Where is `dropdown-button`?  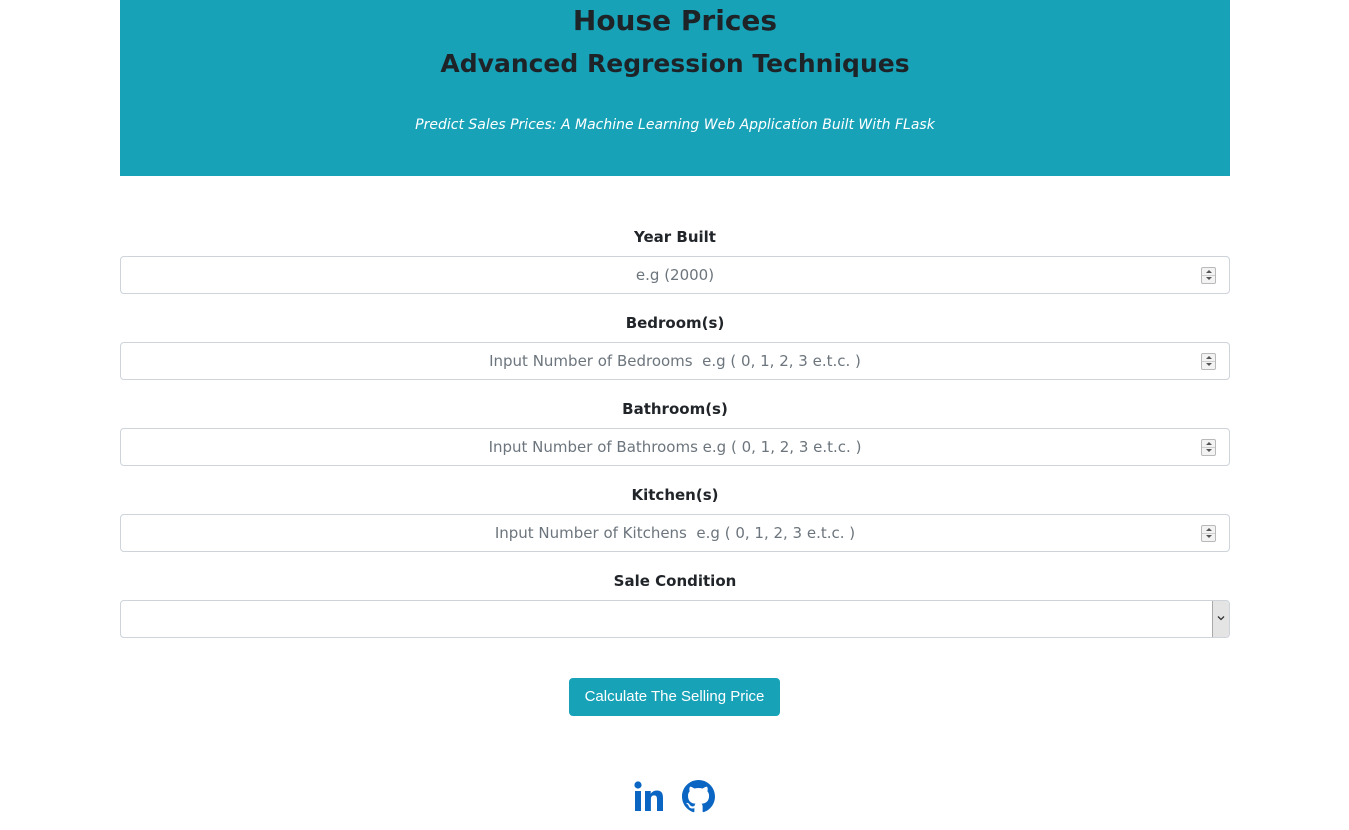
dropdown-button is located at coordinates (1220, 619).